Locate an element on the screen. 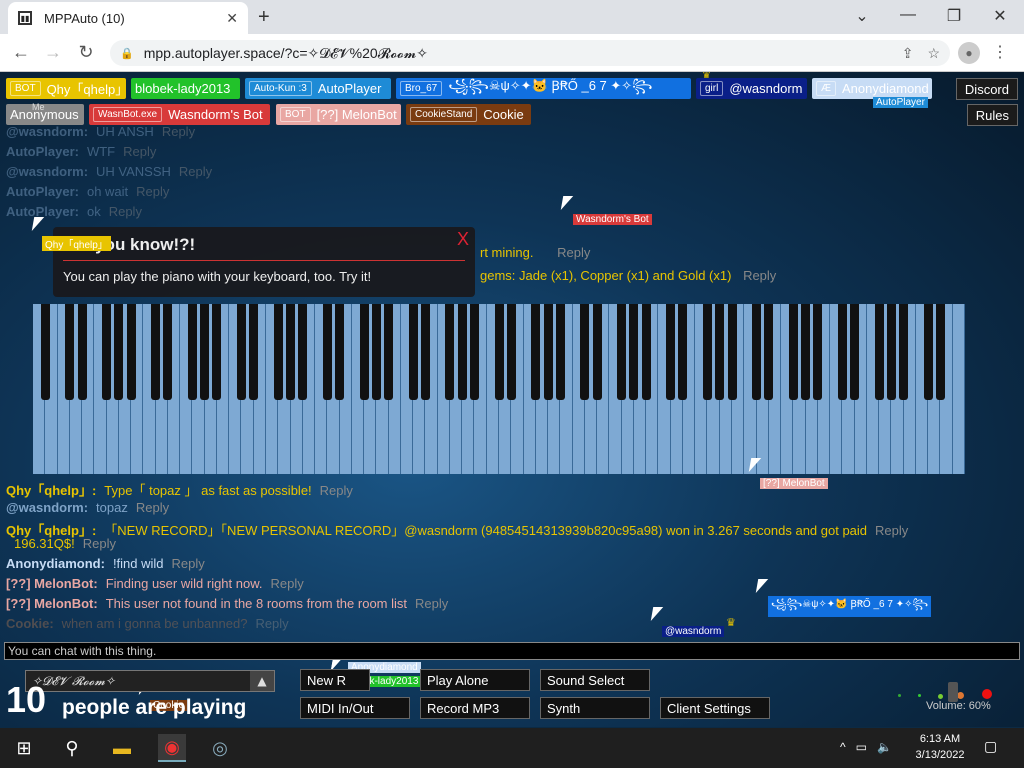 The height and width of the screenshot is (768, 1024). search-icon: ⚲ is located at coordinates (72, 748).